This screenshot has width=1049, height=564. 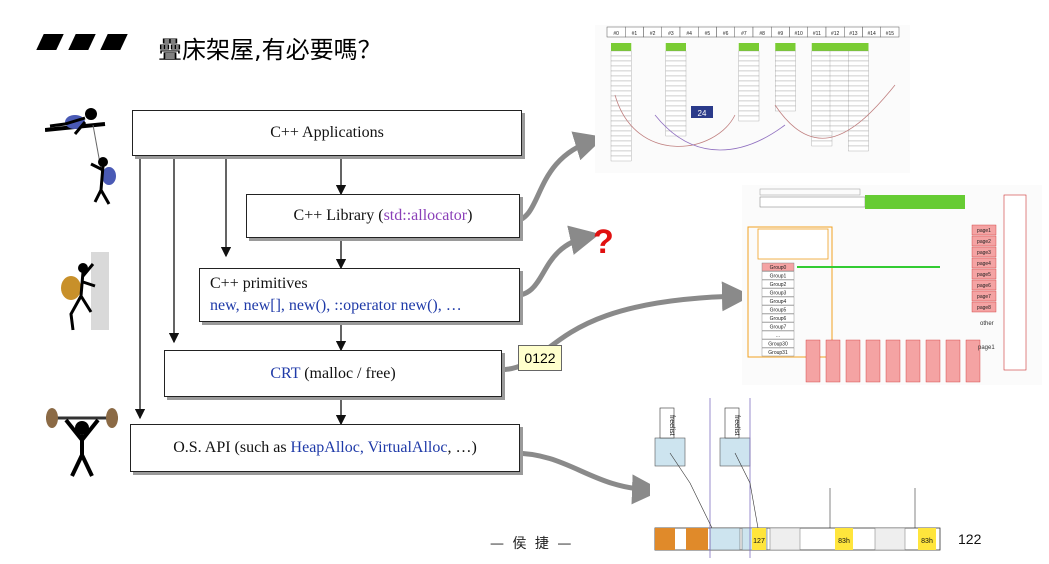 What do you see at coordinates (835, 34) in the screenshot?
I see `freelist-header-label: #12` at bounding box center [835, 34].